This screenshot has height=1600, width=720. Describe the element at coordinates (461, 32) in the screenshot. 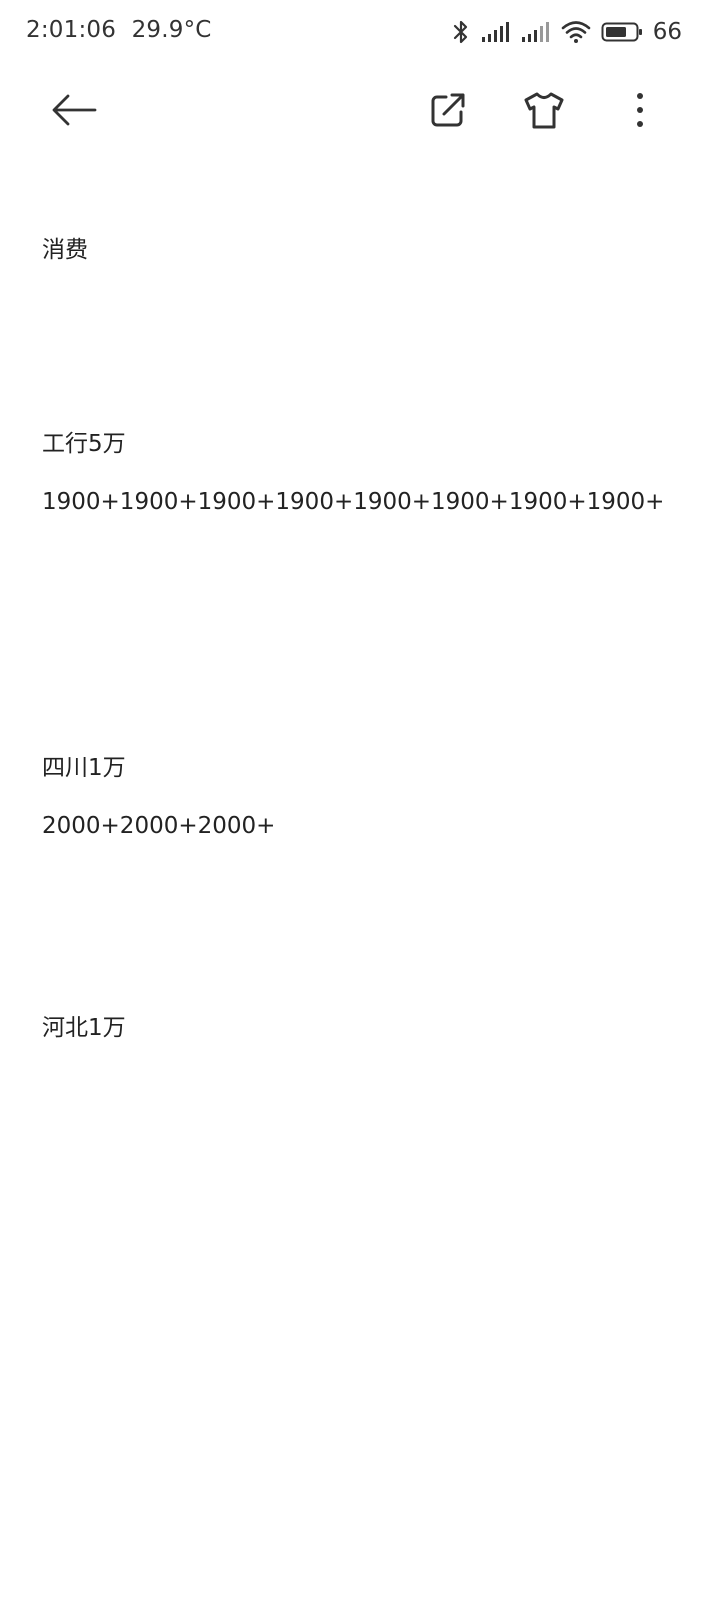

I see `bluetooth-icon` at that location.